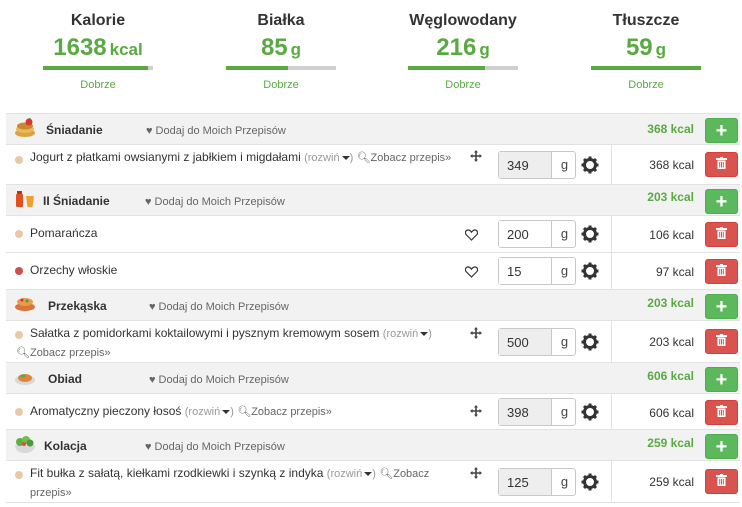  What do you see at coordinates (25, 444) in the screenshot?
I see `salad-icon` at bounding box center [25, 444].